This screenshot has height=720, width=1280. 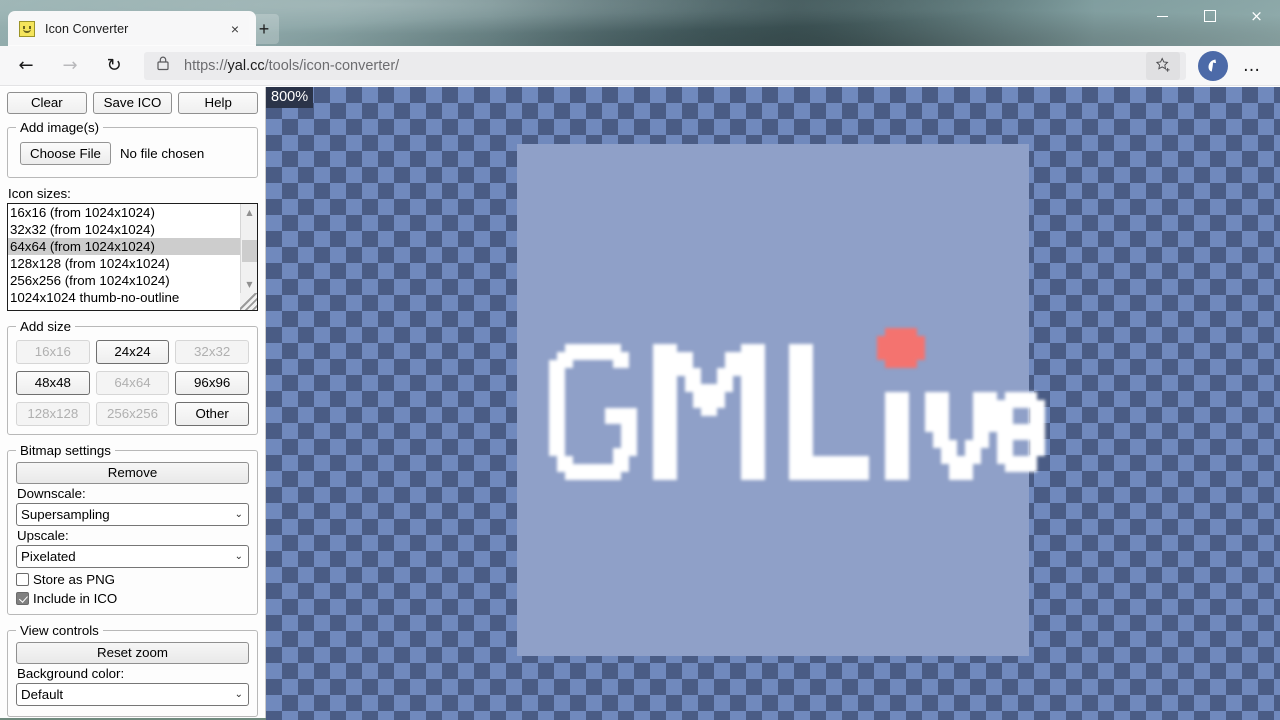 What do you see at coordinates (59, 630) in the screenshot?
I see `view-controls-legend: View controls` at bounding box center [59, 630].